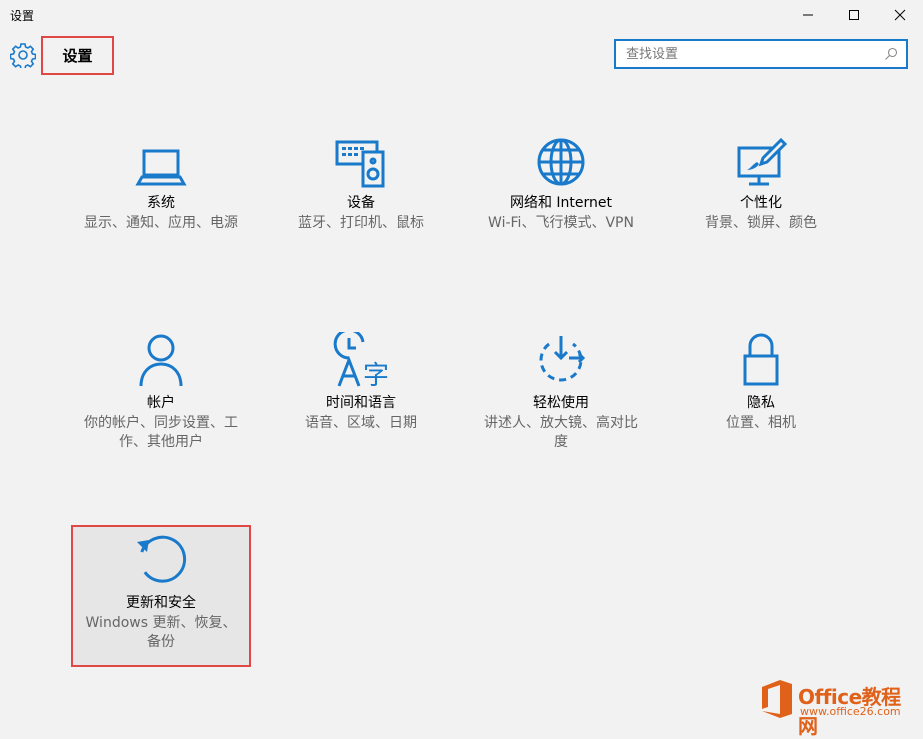  What do you see at coordinates (561, 203) in the screenshot?
I see `tile-name: 网络和 Internet` at bounding box center [561, 203].